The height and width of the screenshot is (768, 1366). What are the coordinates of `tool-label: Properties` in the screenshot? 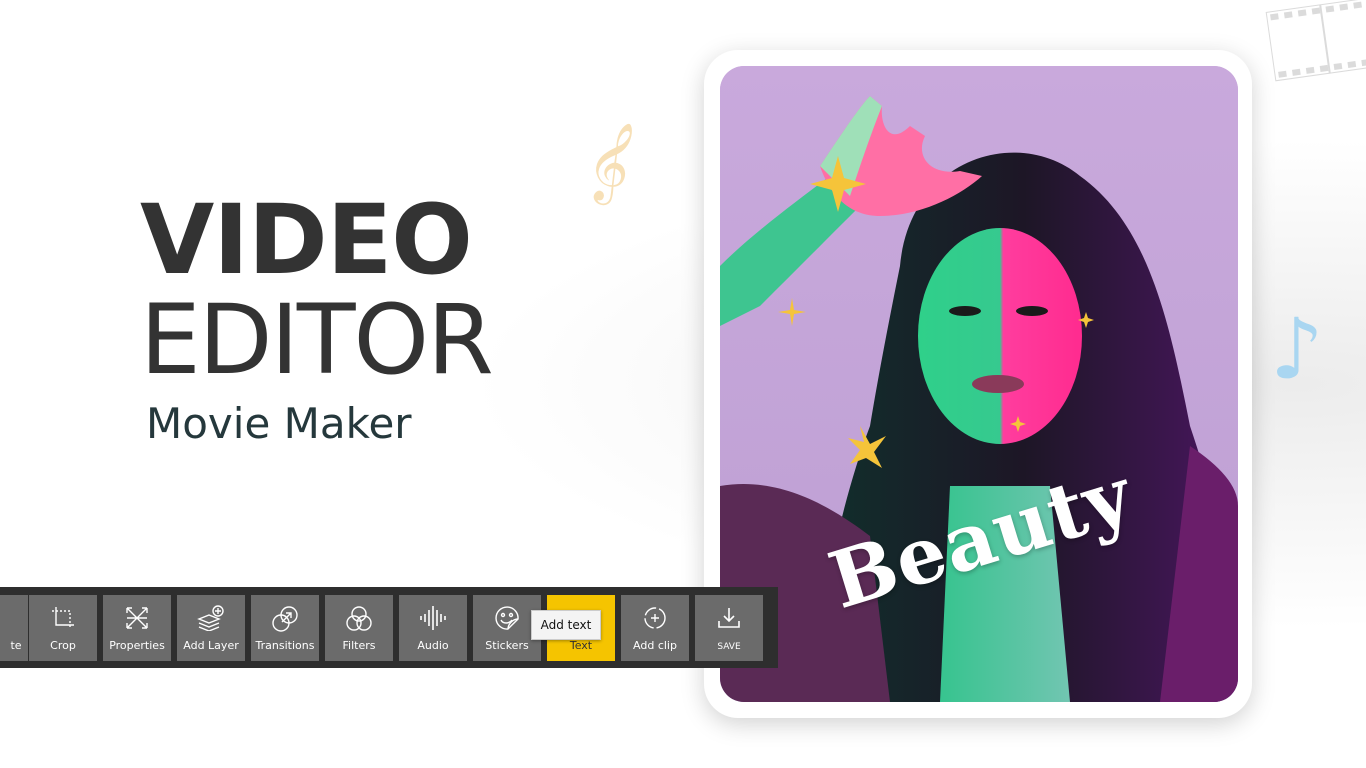 It's located at (137, 645).